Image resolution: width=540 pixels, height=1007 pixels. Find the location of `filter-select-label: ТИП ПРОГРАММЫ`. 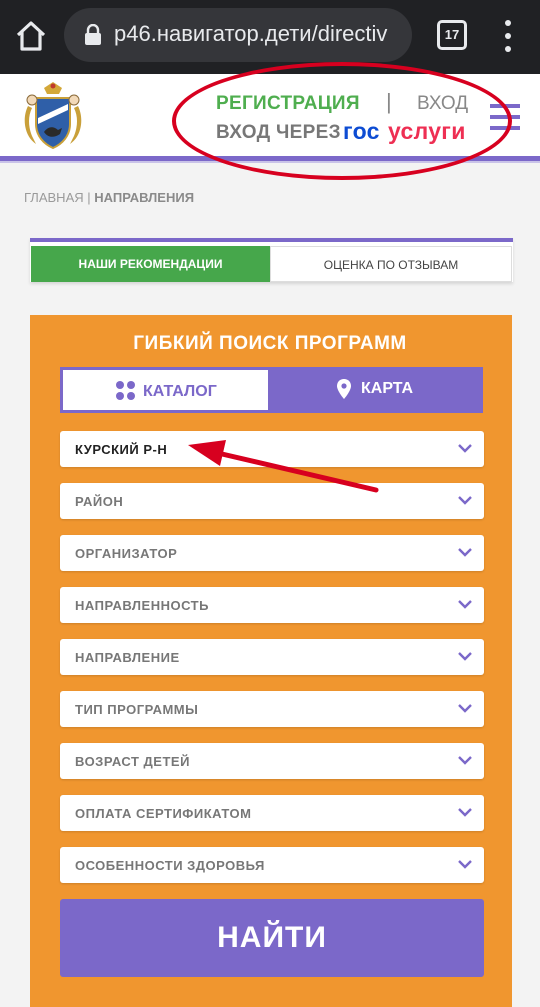

filter-select-label: ТИП ПРОГРАММЫ is located at coordinates (137, 709).